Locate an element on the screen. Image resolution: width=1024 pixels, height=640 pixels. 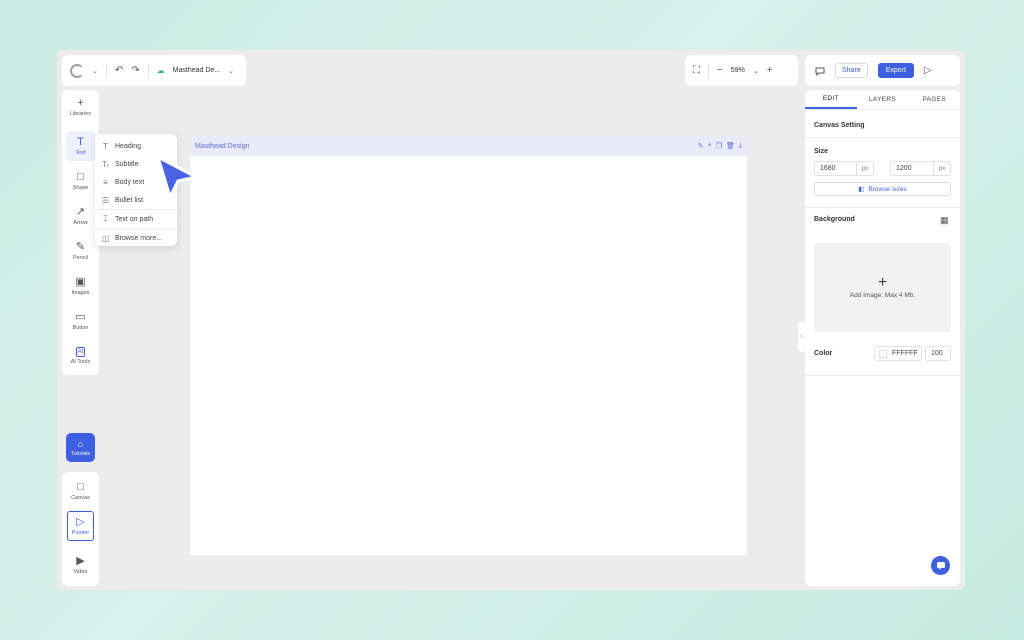
tool-shape: □ Shape is located at coordinates (80, 181).